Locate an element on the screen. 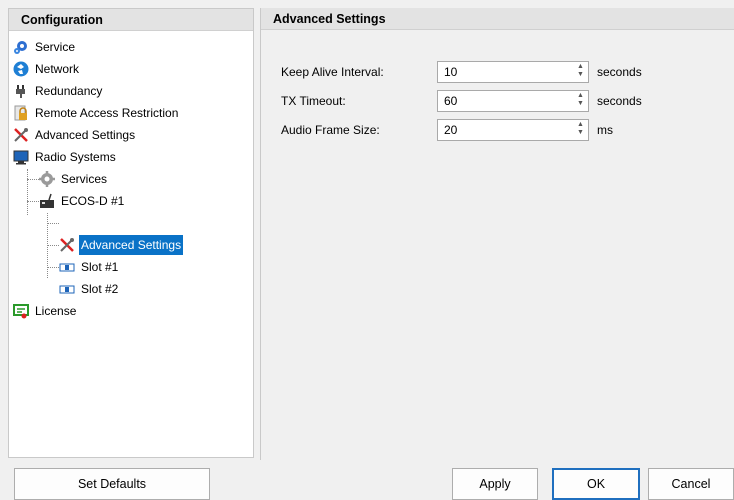 The height and width of the screenshot is (500, 734). keep-alive-interval-row: Keep Alive Interval: 10 ▲ ▼ seconds is located at coordinates (461, 72).